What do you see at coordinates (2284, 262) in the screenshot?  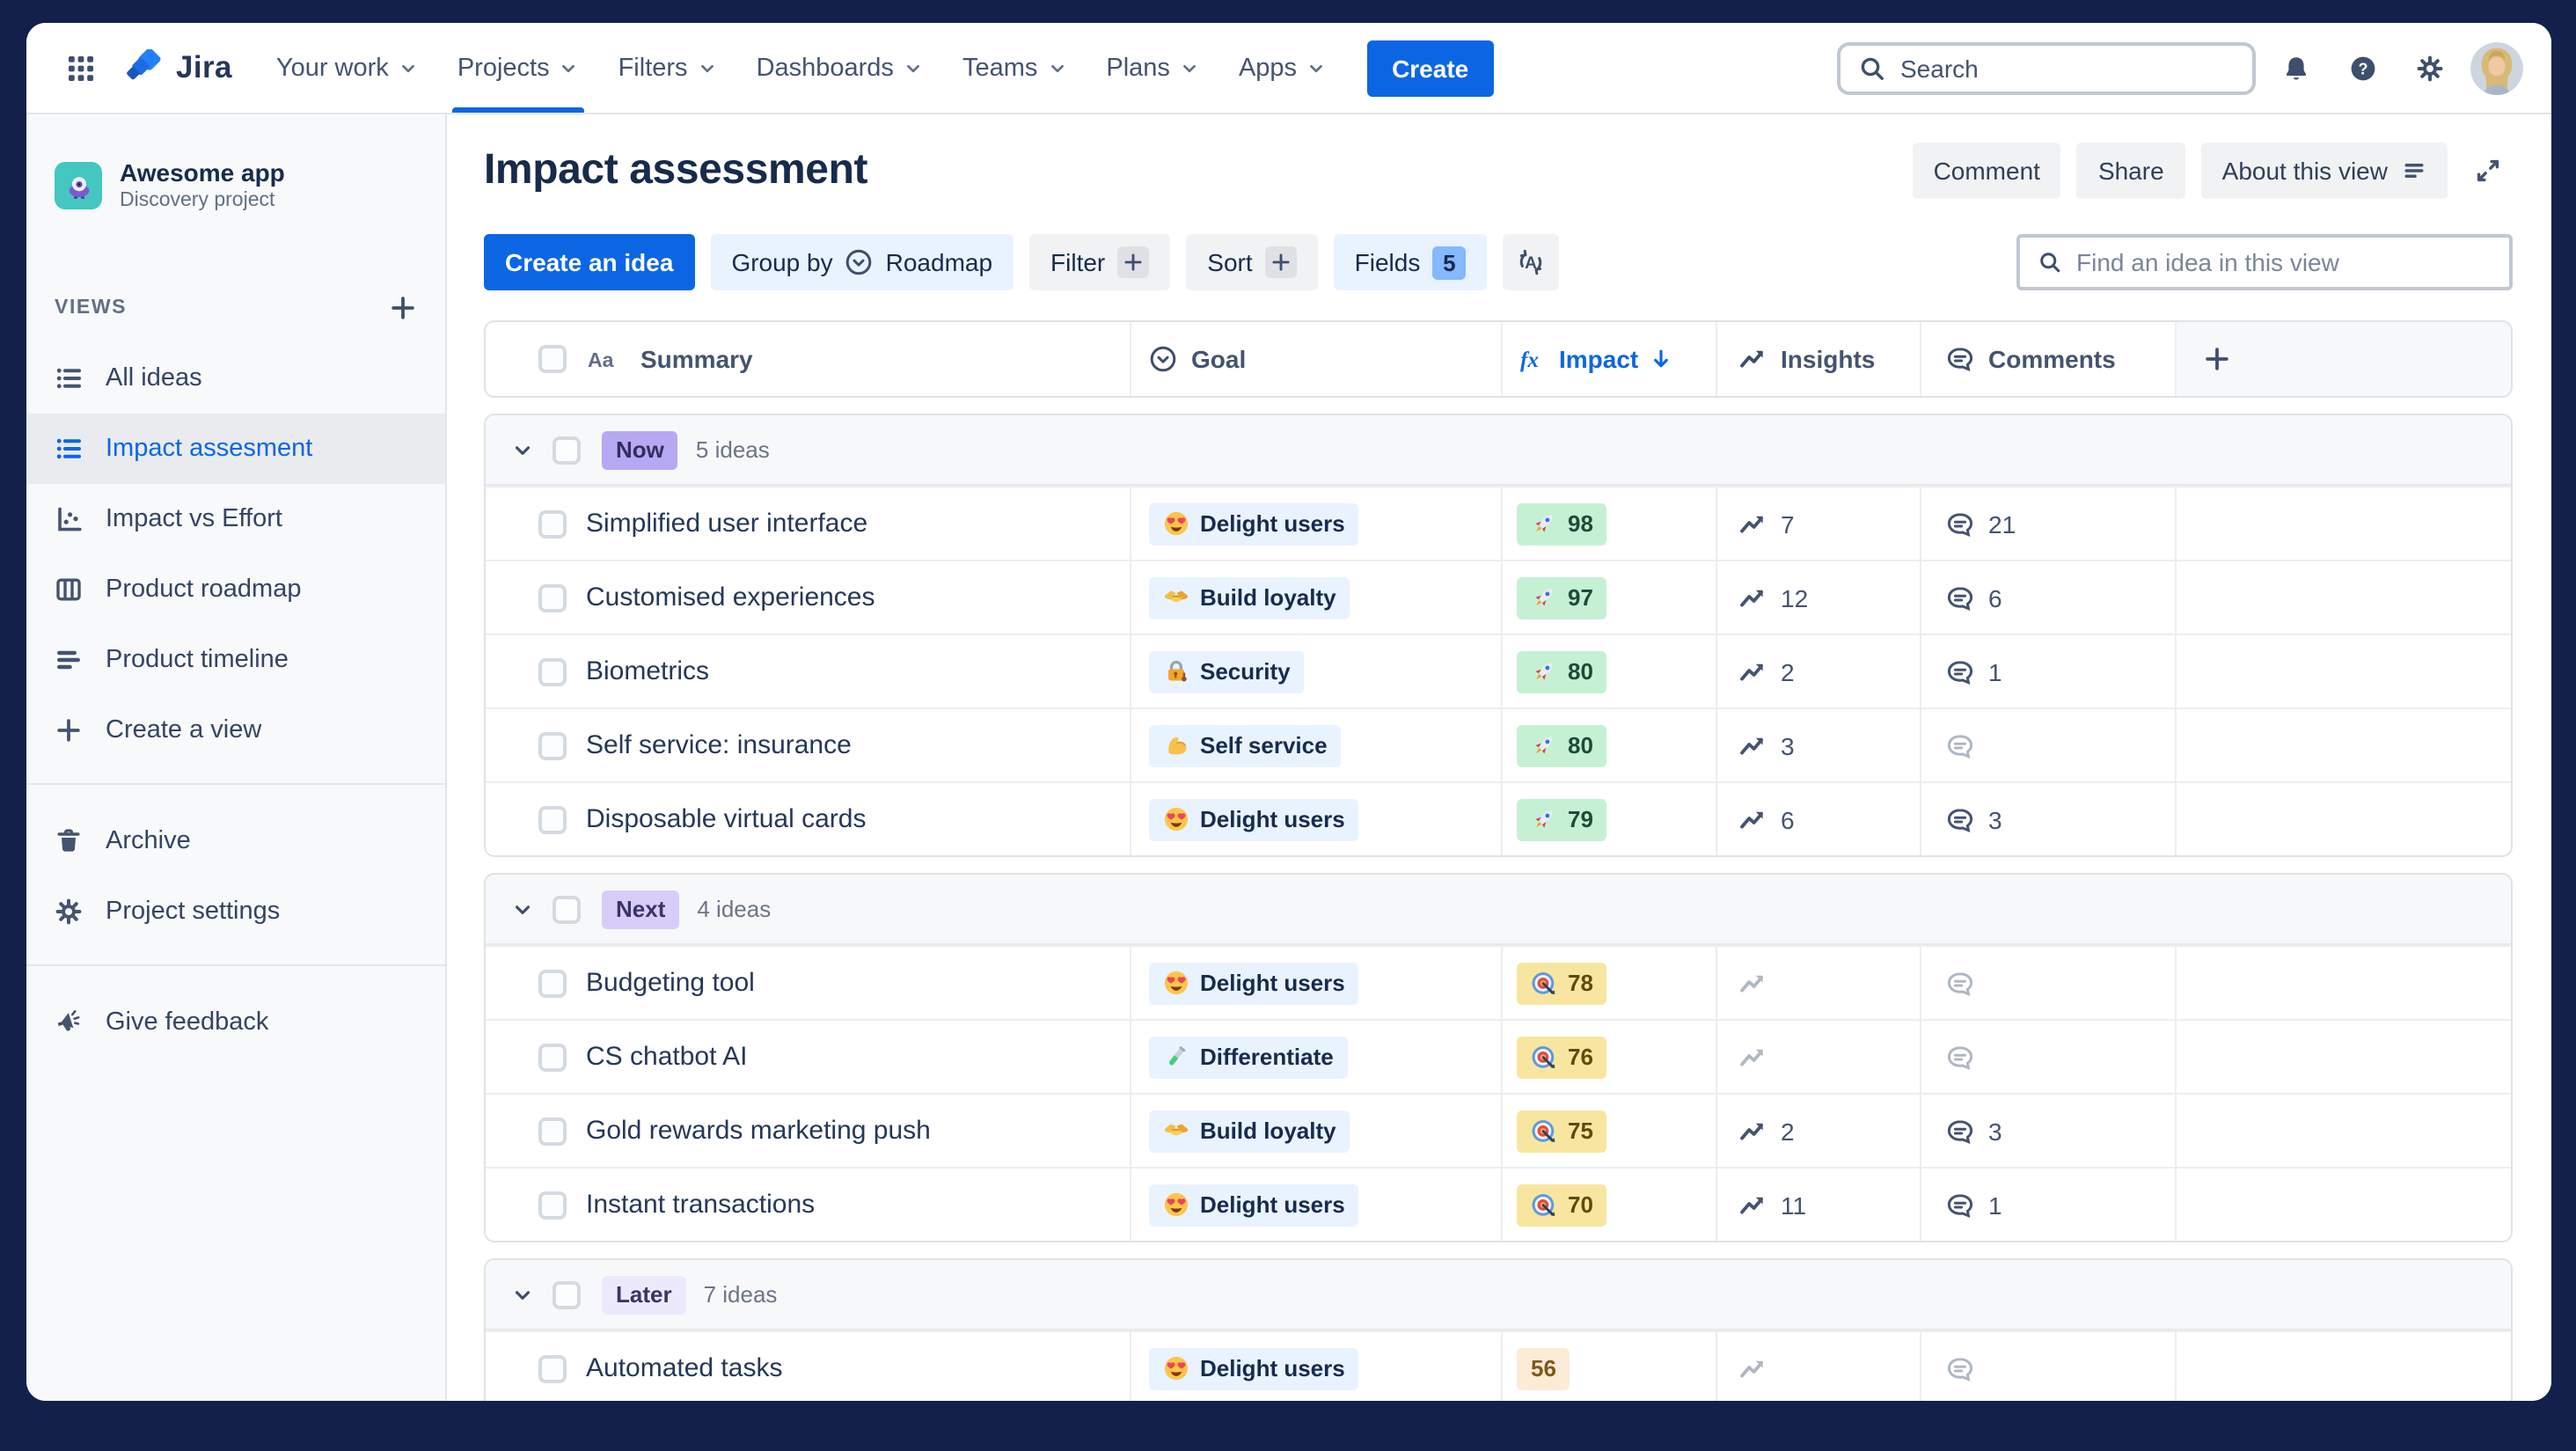 I see `find-idea-input` at bounding box center [2284, 262].